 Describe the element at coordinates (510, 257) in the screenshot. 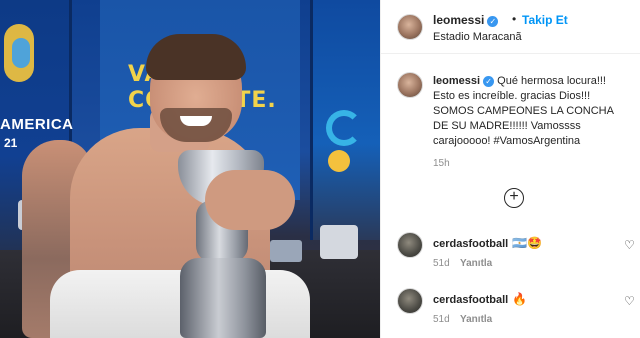

I see `comment-item: cerdasfootball 🇦🇷🤩 51d Yanıtla ♡` at that location.